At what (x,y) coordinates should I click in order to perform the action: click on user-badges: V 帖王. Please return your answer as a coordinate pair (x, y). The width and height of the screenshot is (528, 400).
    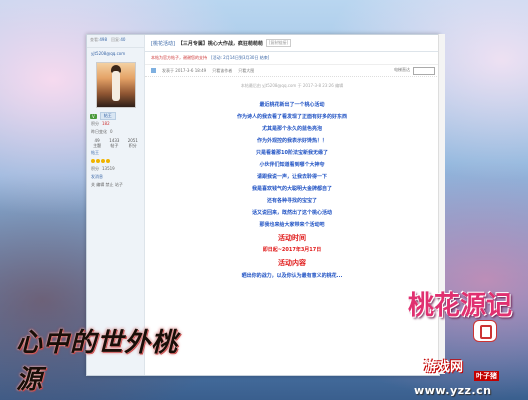
    Looking at the image, I should click on (115, 116).